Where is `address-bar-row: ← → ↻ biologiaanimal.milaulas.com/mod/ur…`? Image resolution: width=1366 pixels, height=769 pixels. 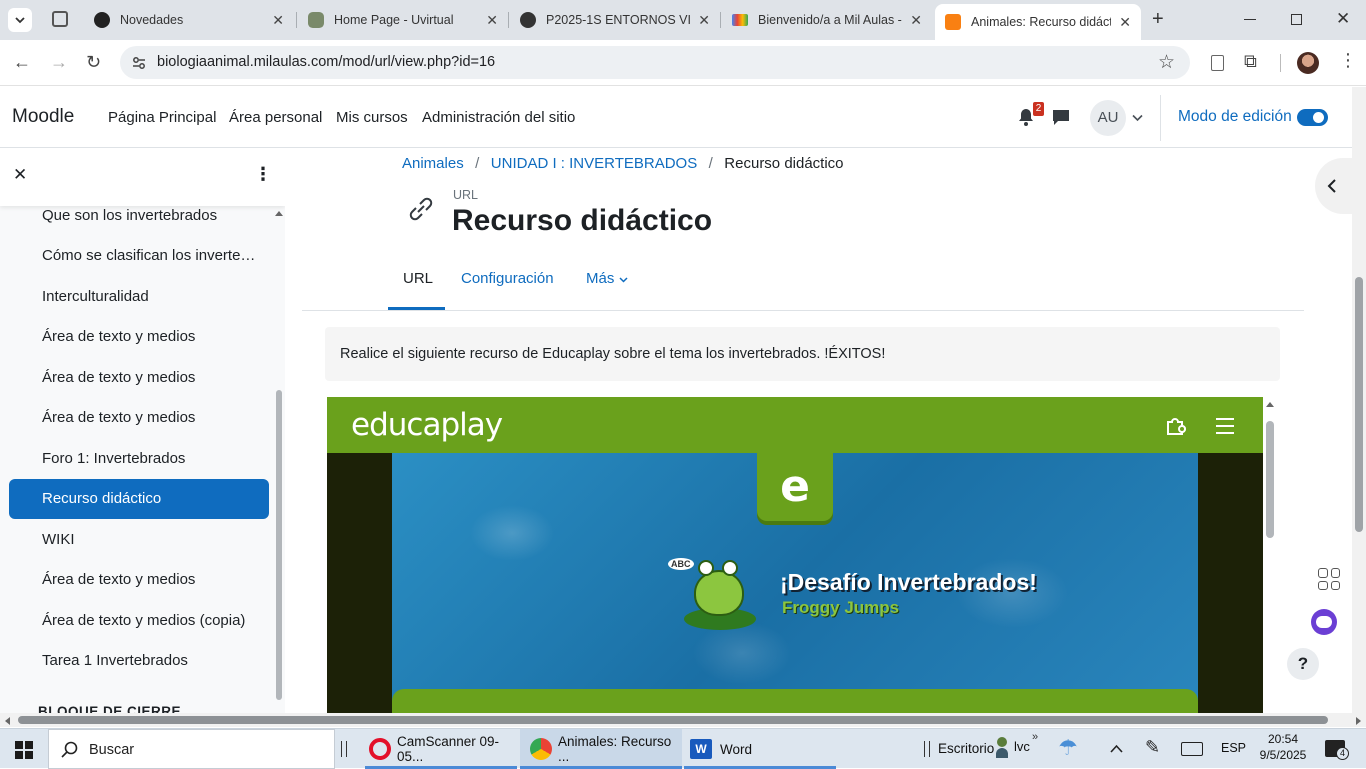 address-bar-row: ← → ↻ biologiaanimal.milaulas.com/mod/ur… is located at coordinates (683, 63).